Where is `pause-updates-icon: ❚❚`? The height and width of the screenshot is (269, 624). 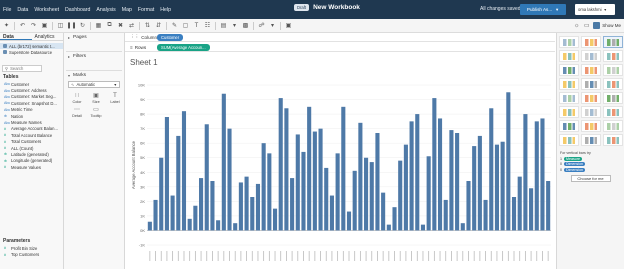
pause-updates-icon: ❚❚ is located at coordinates (71, 25).